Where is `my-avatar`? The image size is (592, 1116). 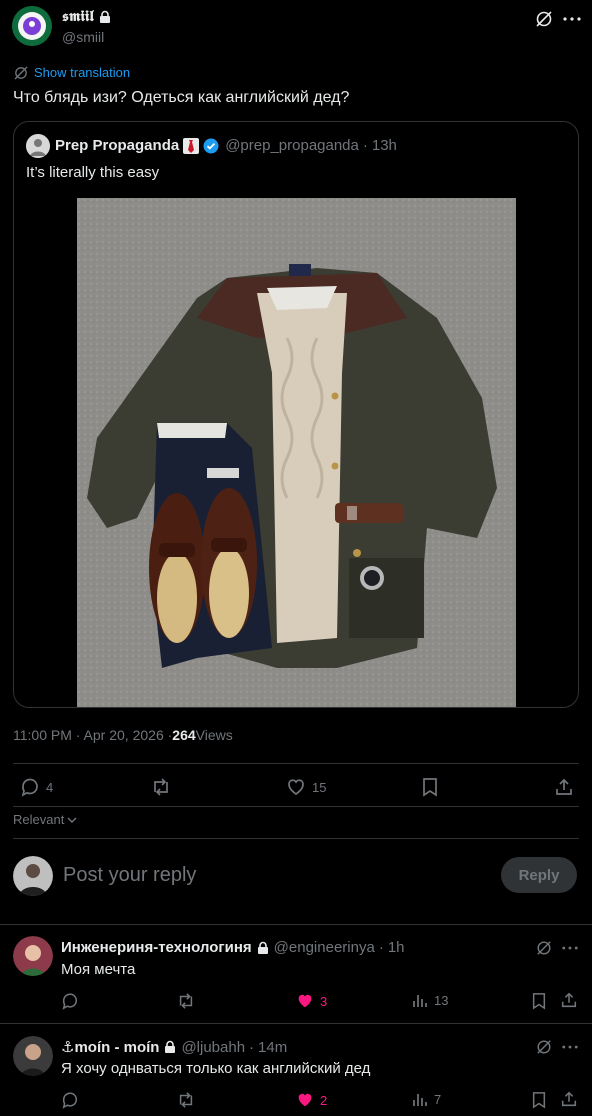 my-avatar is located at coordinates (33, 876).